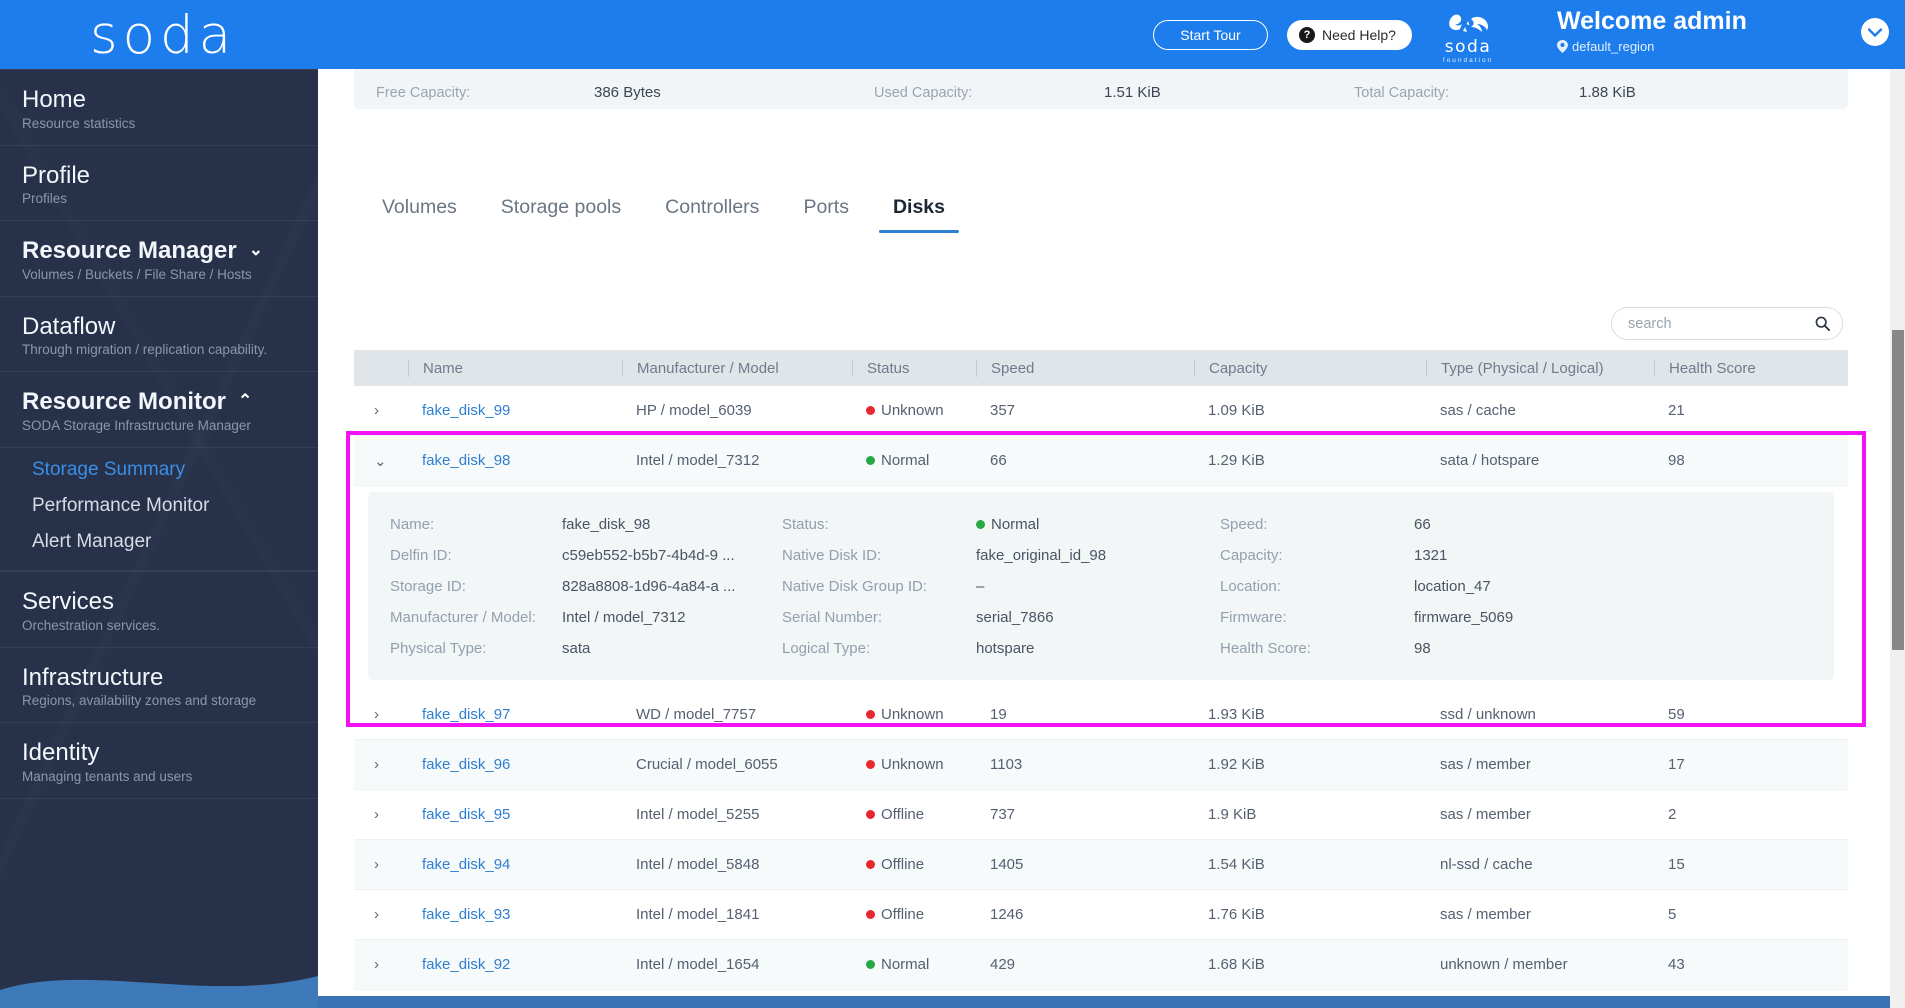 This screenshot has height=1008, width=1905. I want to click on column-header-health-score: Health Score, so click(1751, 368).